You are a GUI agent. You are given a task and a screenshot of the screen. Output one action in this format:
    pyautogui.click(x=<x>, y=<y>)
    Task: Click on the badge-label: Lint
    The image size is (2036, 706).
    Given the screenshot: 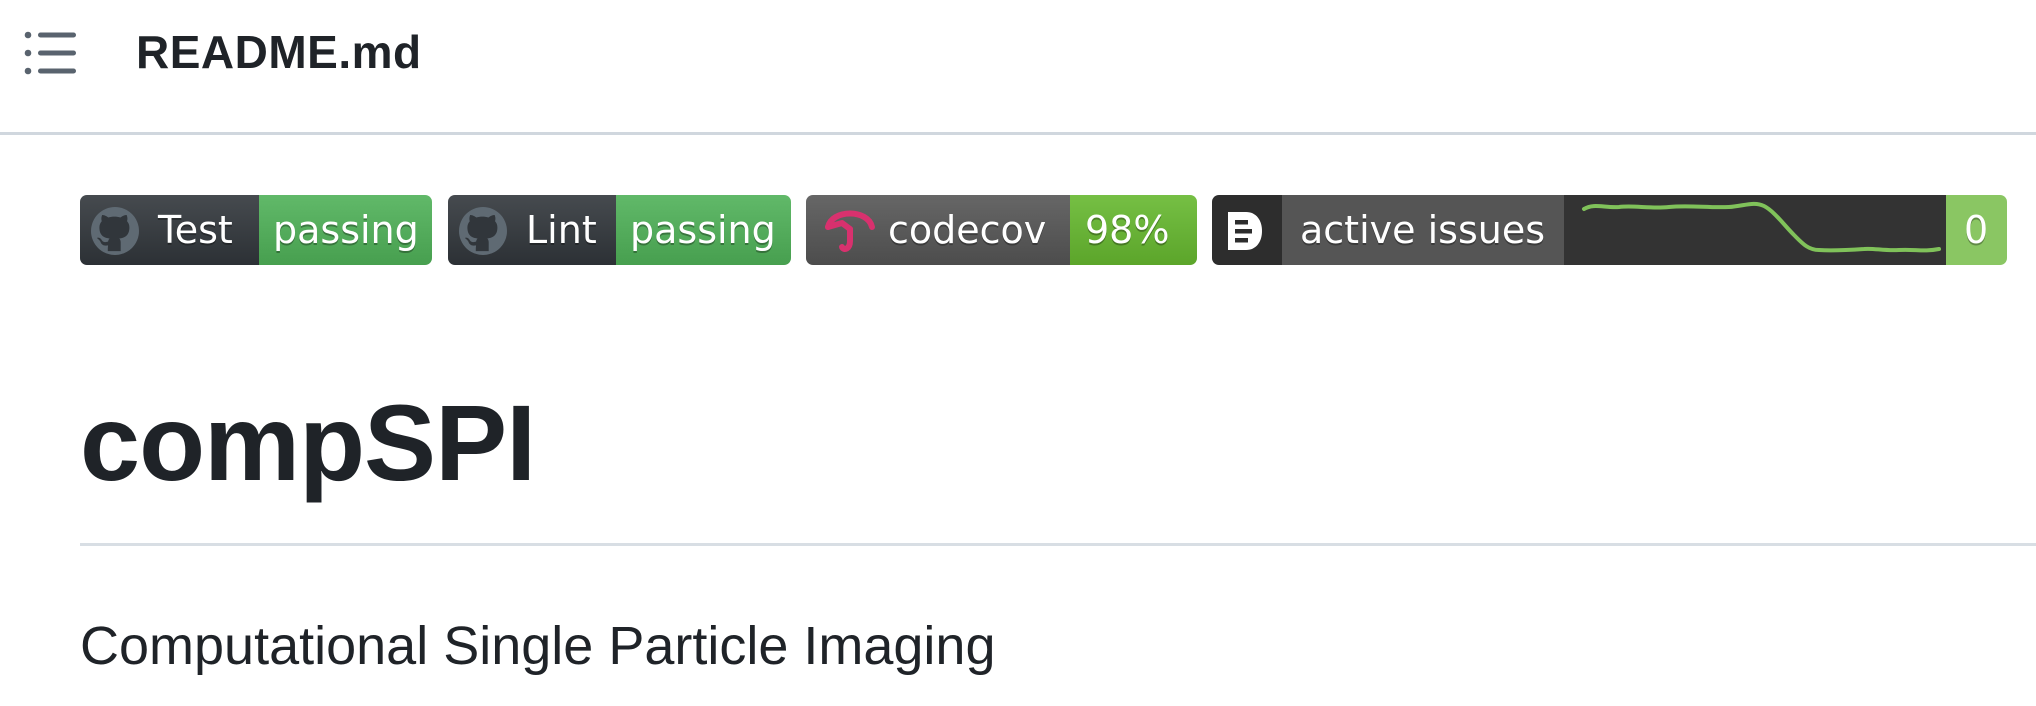 What is the action you would take?
    pyautogui.click(x=561, y=230)
    